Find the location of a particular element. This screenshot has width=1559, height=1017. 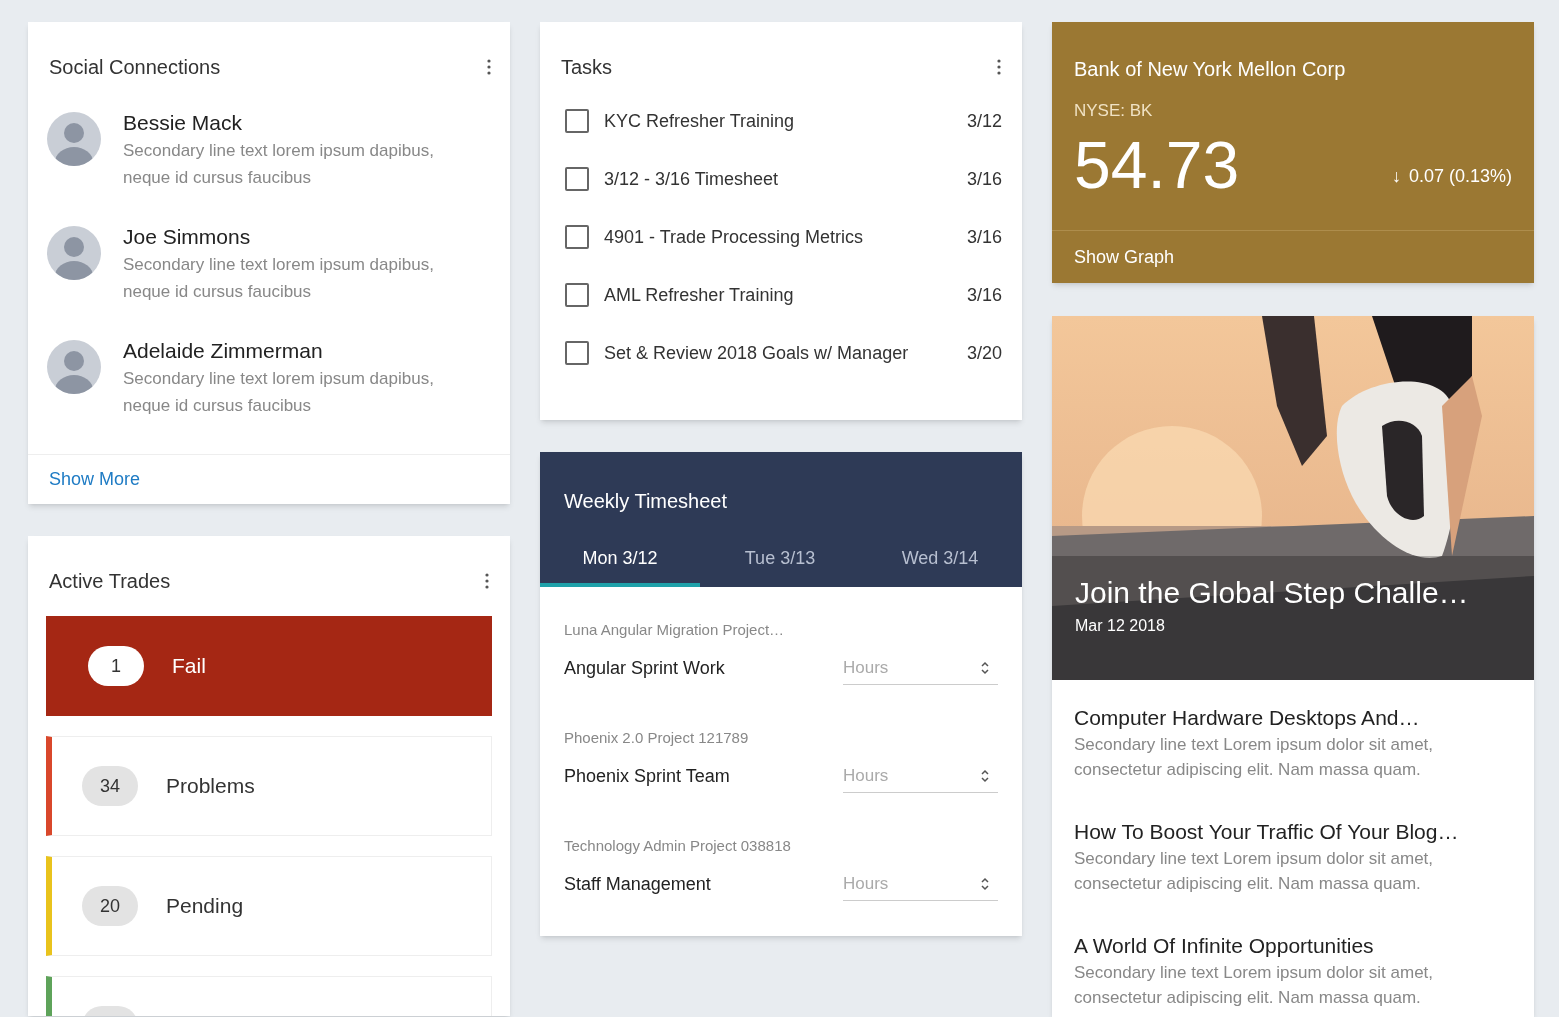

card-title: Active Trades is located at coordinates (110, 581).